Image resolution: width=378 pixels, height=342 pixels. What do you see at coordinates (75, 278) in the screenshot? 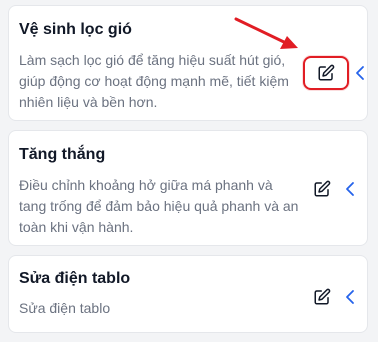
I see `task-title: Sửa điện tablo` at bounding box center [75, 278].